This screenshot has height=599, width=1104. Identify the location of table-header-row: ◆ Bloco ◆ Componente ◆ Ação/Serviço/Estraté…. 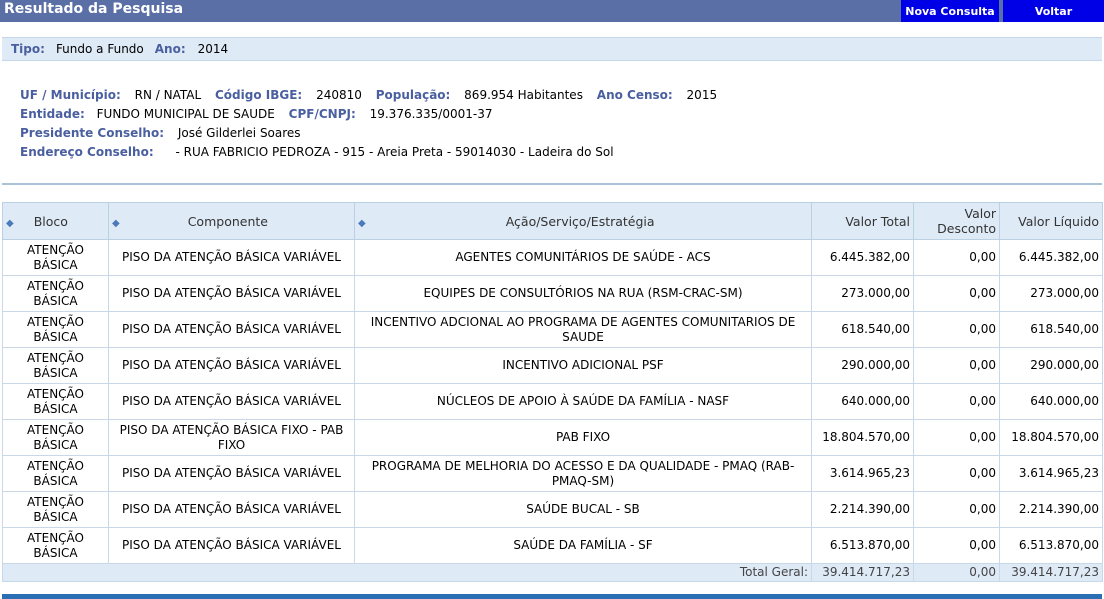
(552, 221).